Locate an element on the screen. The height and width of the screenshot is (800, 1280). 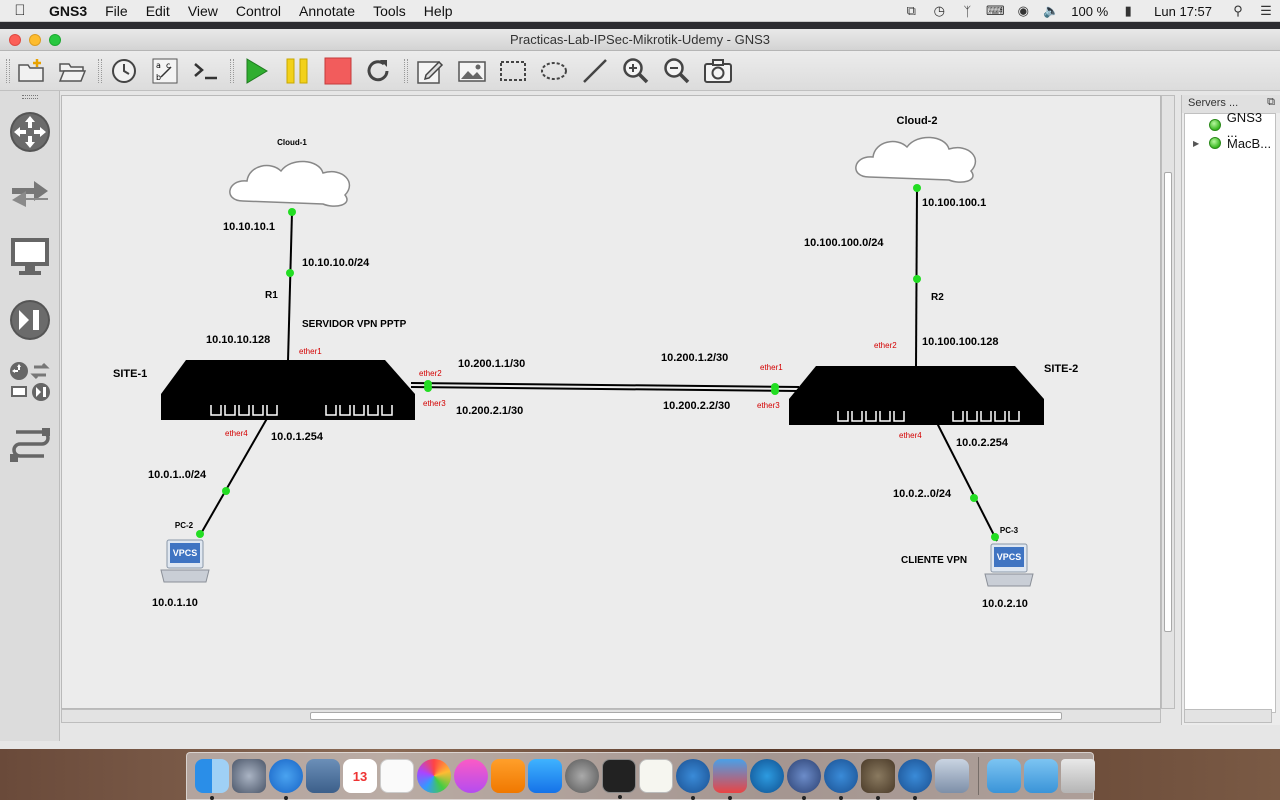
server-status-led-icon is located at coordinates (1215, 143).